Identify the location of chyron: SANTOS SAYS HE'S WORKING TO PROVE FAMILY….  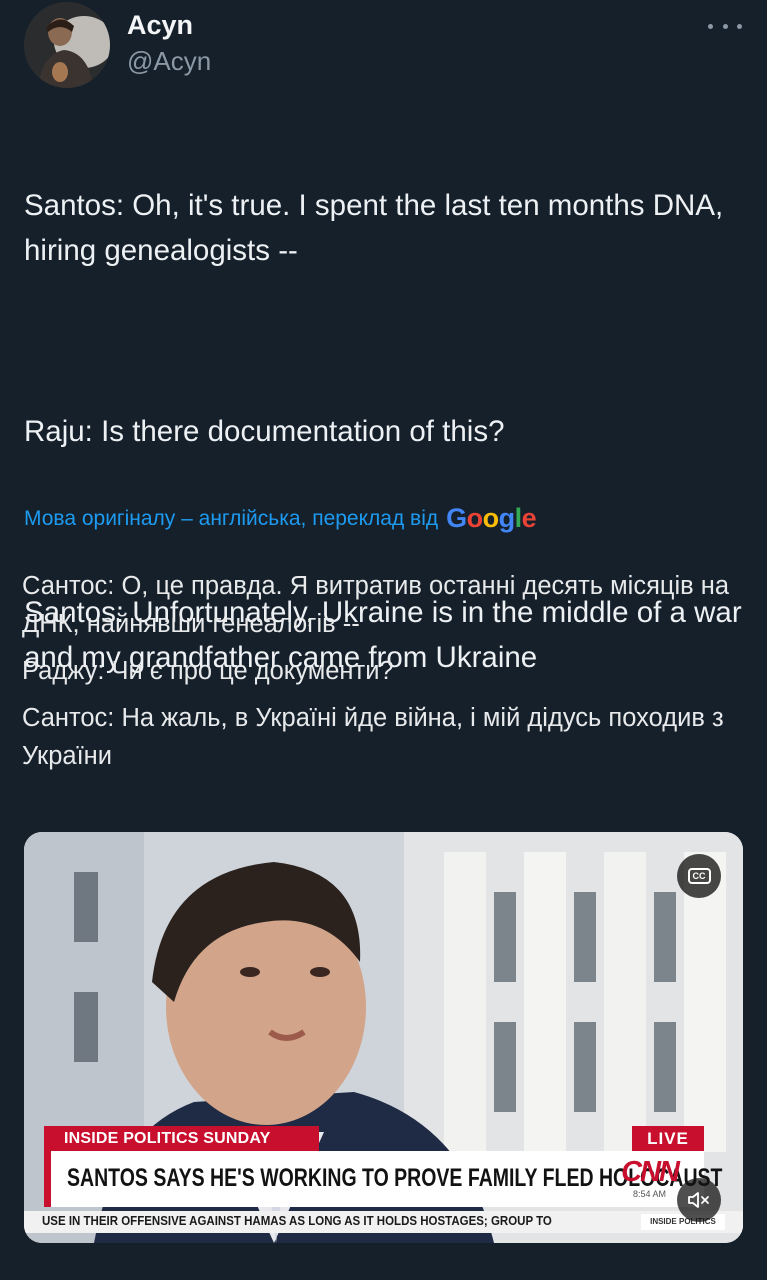
(383, 1179).